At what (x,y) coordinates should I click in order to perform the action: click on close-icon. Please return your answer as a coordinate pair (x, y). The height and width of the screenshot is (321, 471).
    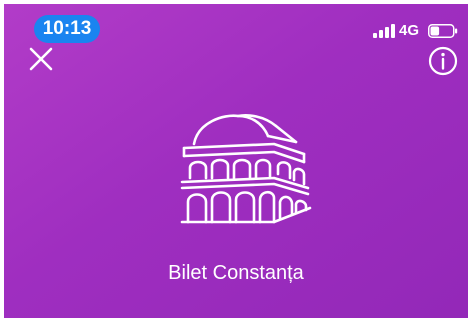
    Looking at the image, I should click on (41, 59).